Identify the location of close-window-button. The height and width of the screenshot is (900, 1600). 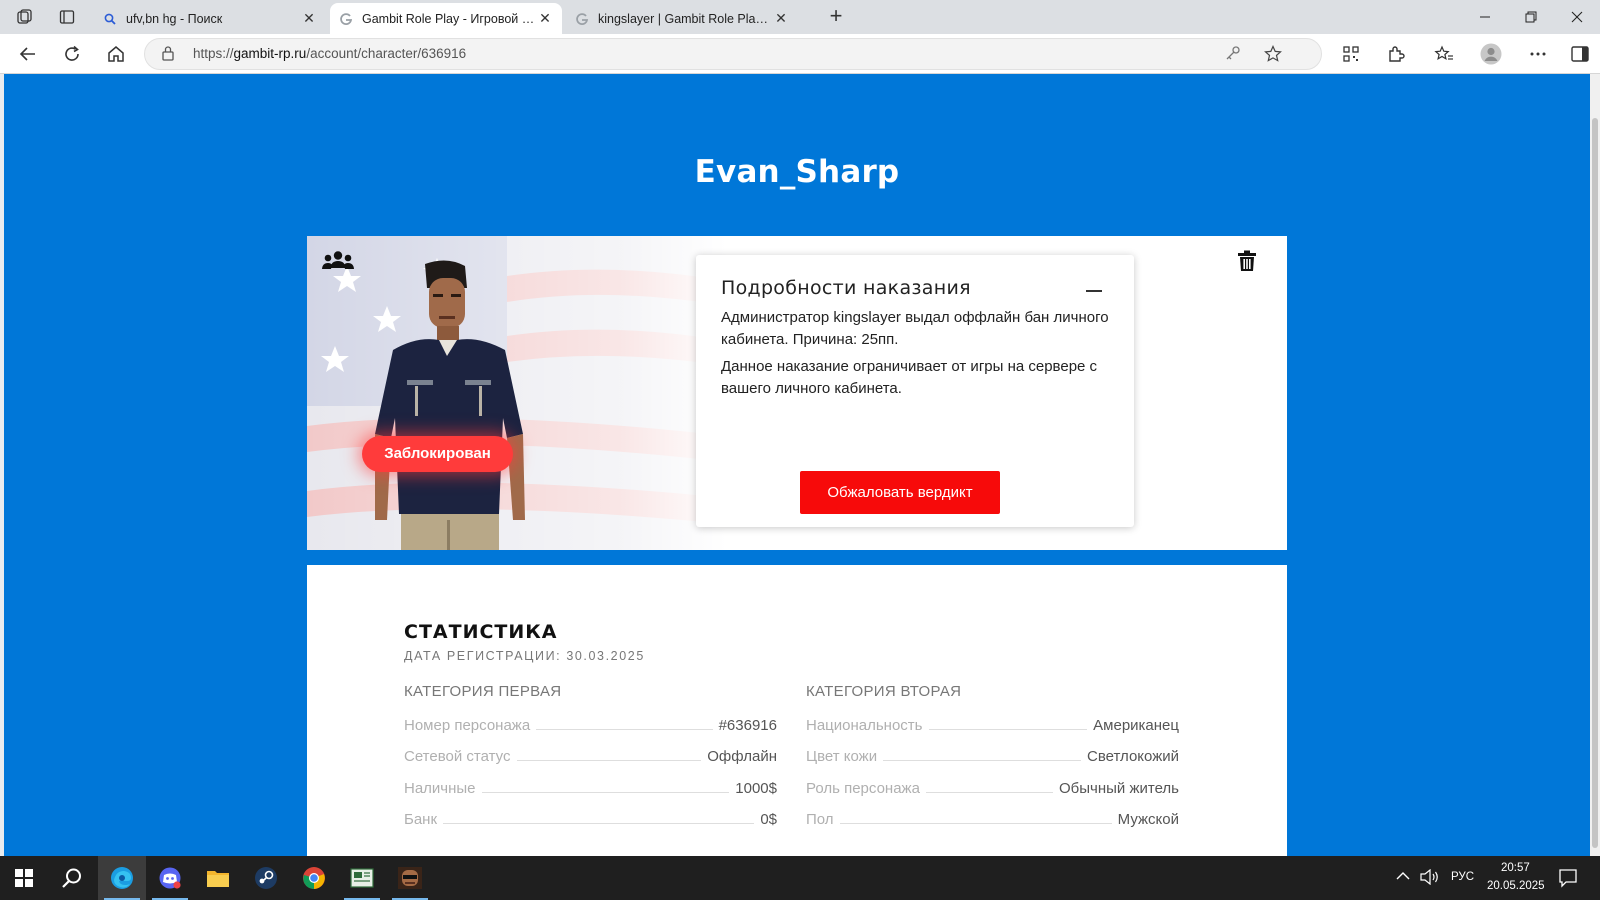
(1577, 17).